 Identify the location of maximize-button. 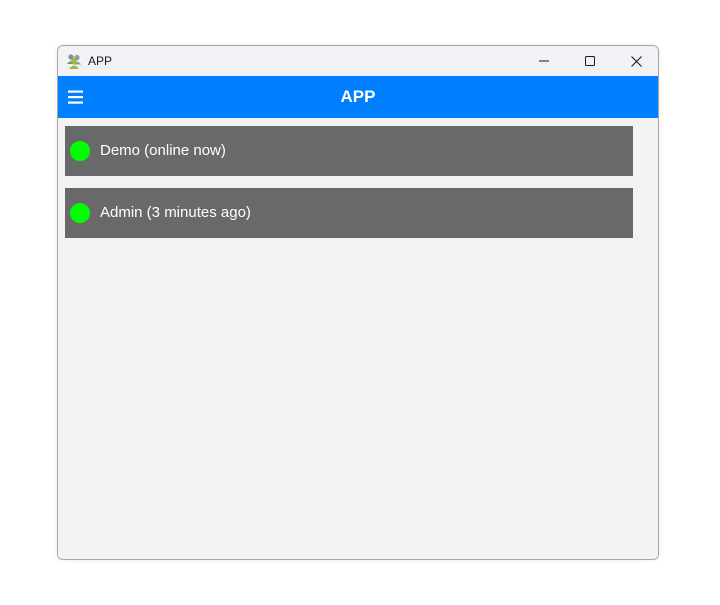
(590, 61).